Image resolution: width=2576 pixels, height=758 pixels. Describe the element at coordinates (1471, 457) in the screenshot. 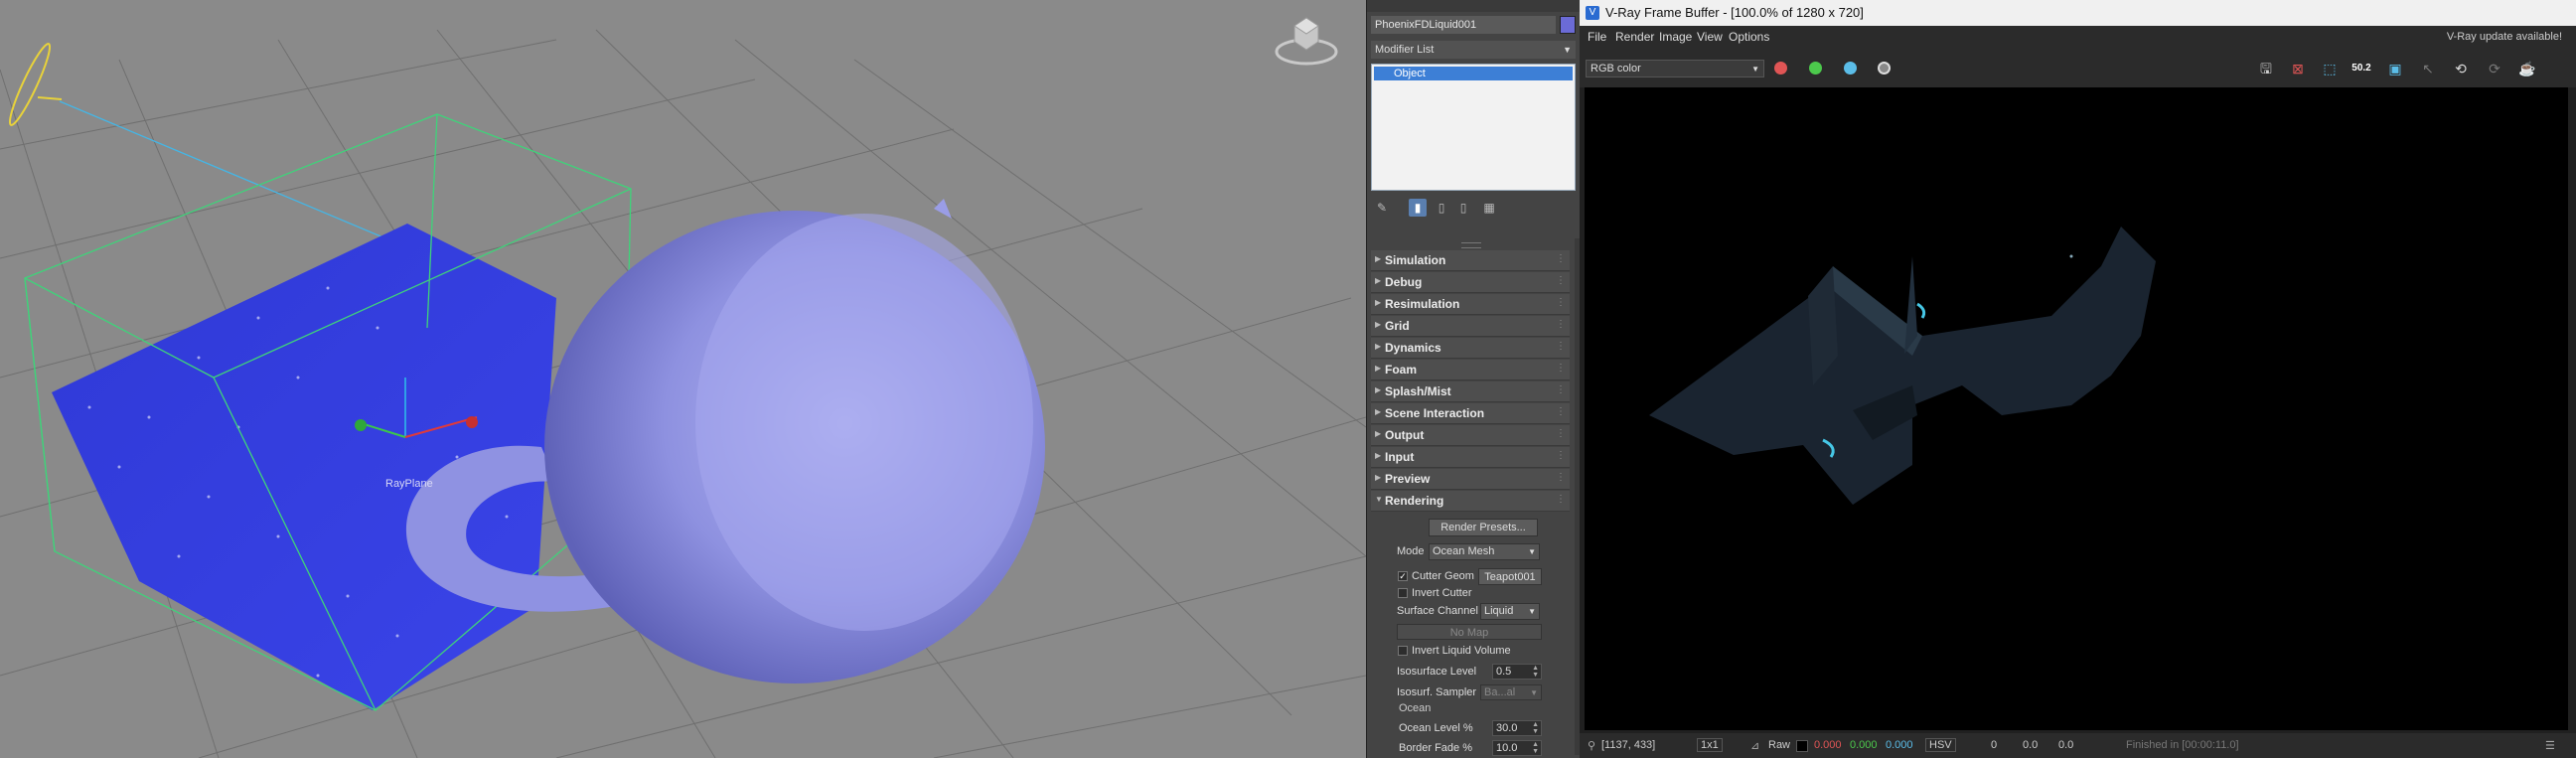

I see `rollout-input: ▶ Input ⋮` at that location.